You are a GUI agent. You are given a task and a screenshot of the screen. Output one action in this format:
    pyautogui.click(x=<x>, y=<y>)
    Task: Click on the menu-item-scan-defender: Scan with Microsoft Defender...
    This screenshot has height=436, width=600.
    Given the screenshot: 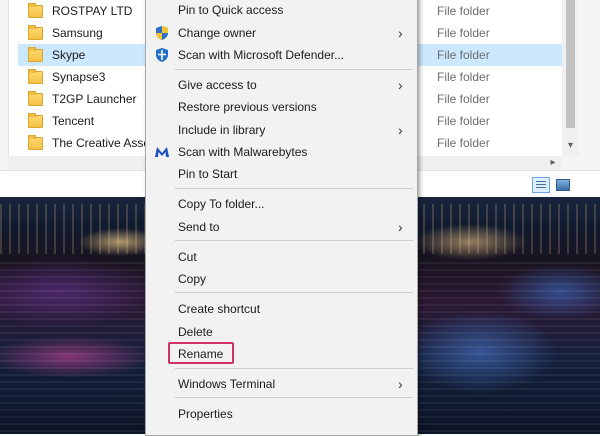 What is the action you would take?
    pyautogui.click(x=281, y=55)
    